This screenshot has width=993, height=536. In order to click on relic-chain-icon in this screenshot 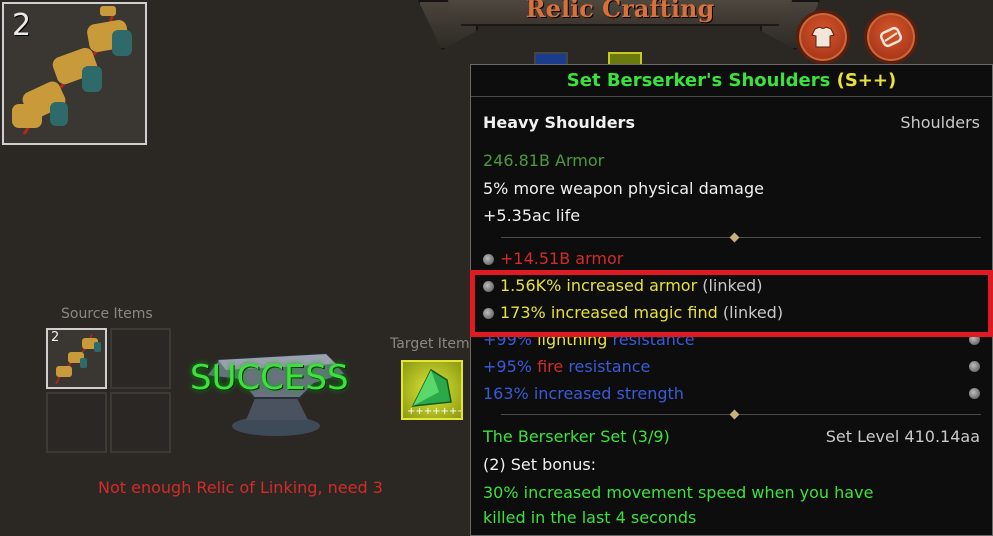, I will do `click(72, 70)`.